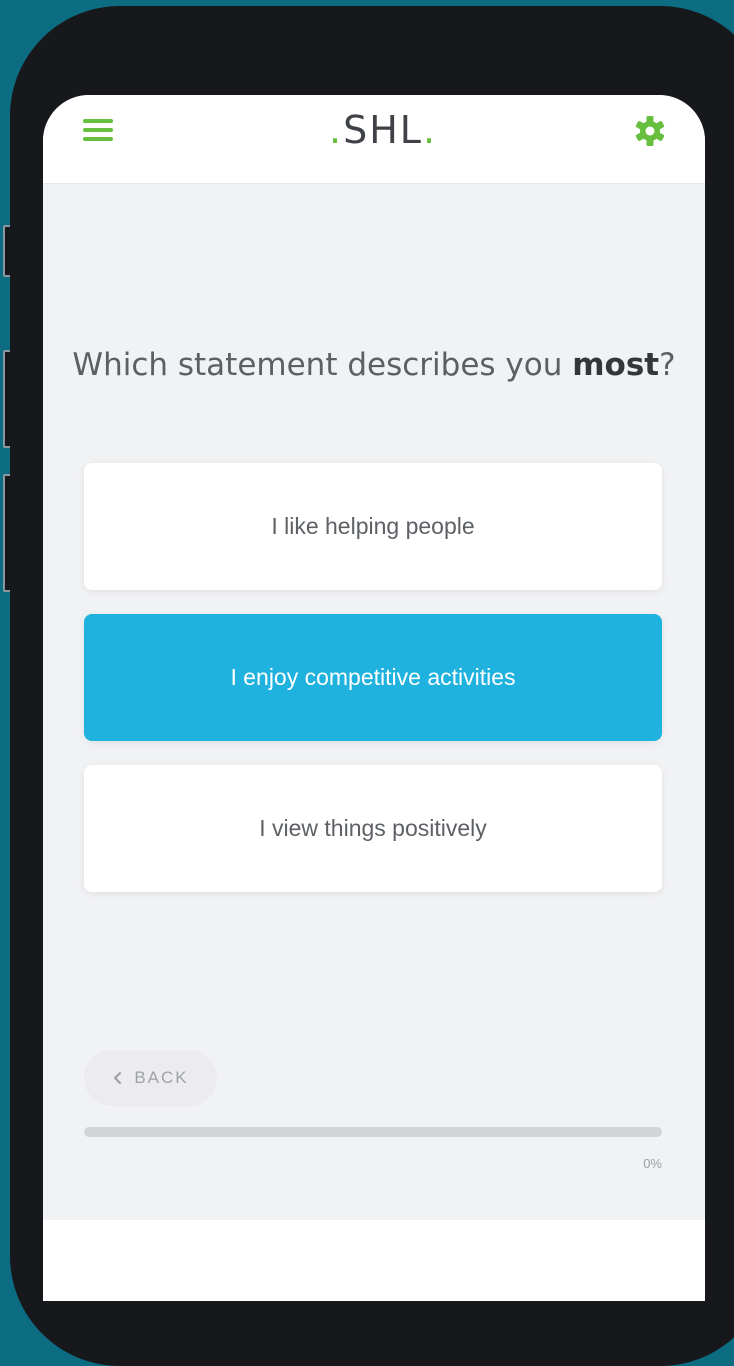  Describe the element at coordinates (616, 365) in the screenshot. I see `question-emphasis: most` at that location.